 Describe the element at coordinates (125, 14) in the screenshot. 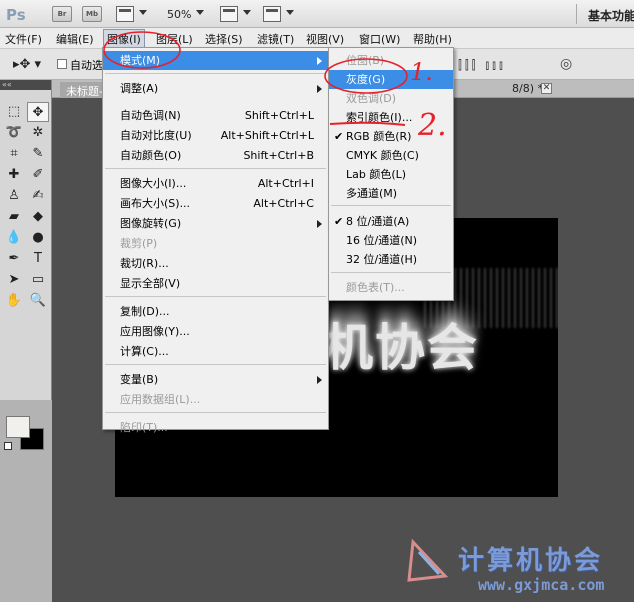

I see `view-extras-icon` at that location.